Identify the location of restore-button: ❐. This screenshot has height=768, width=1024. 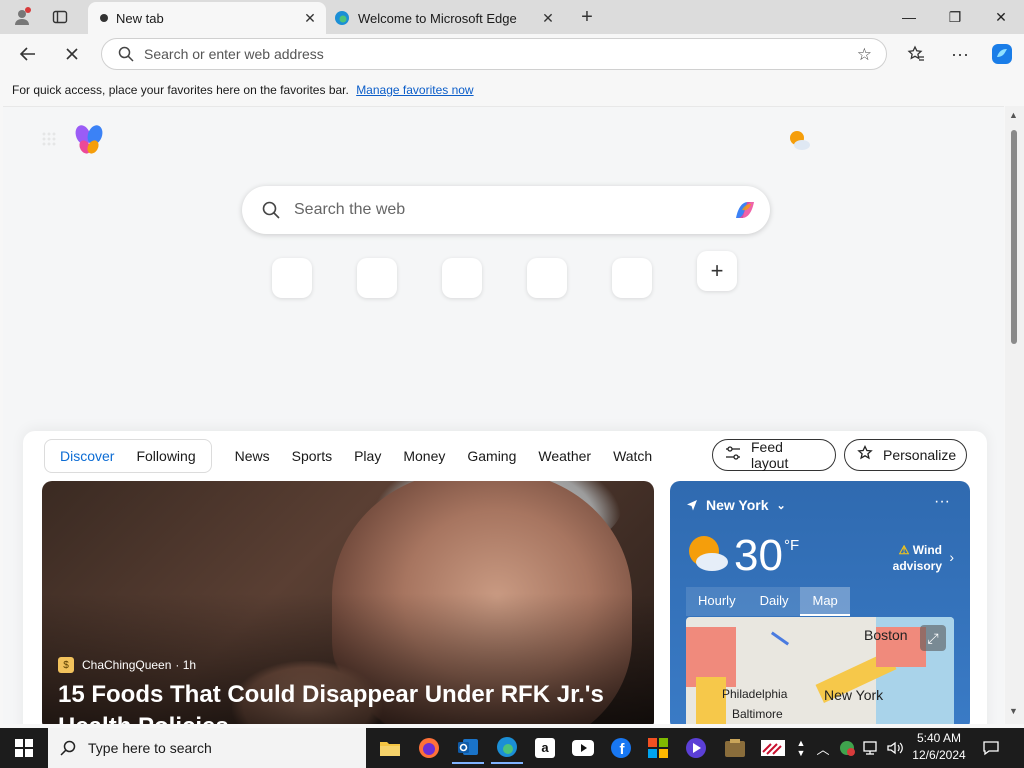
(955, 17).